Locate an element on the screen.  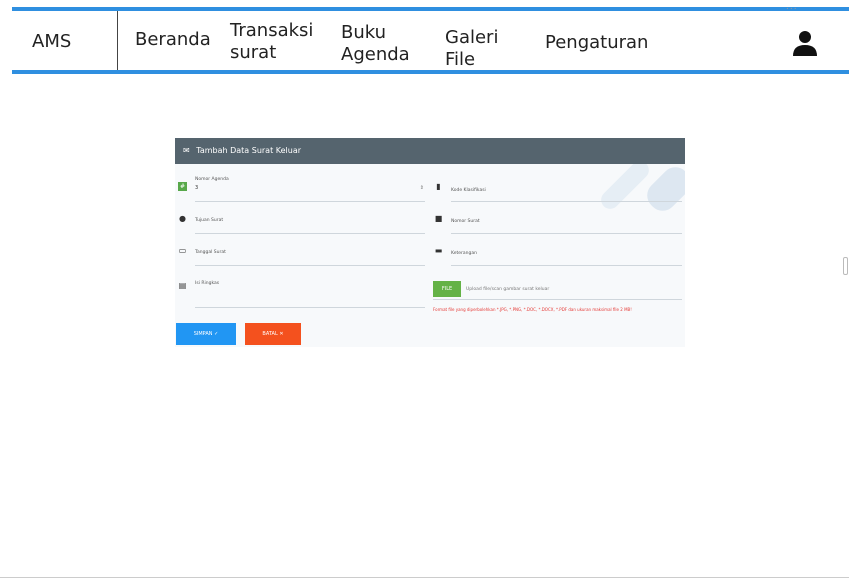
kode-klasifikasi-field: ▮ Kode Klasifikasi is located at coordinates (558, 189).